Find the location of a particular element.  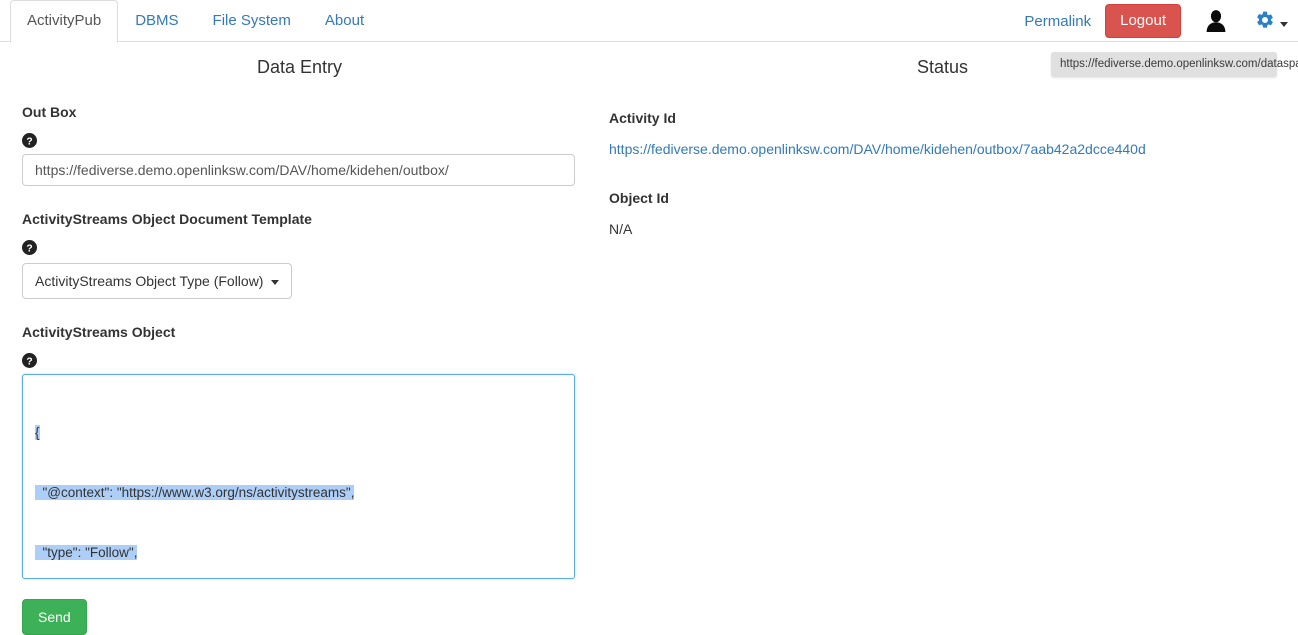

json-line: { is located at coordinates (299, 433).